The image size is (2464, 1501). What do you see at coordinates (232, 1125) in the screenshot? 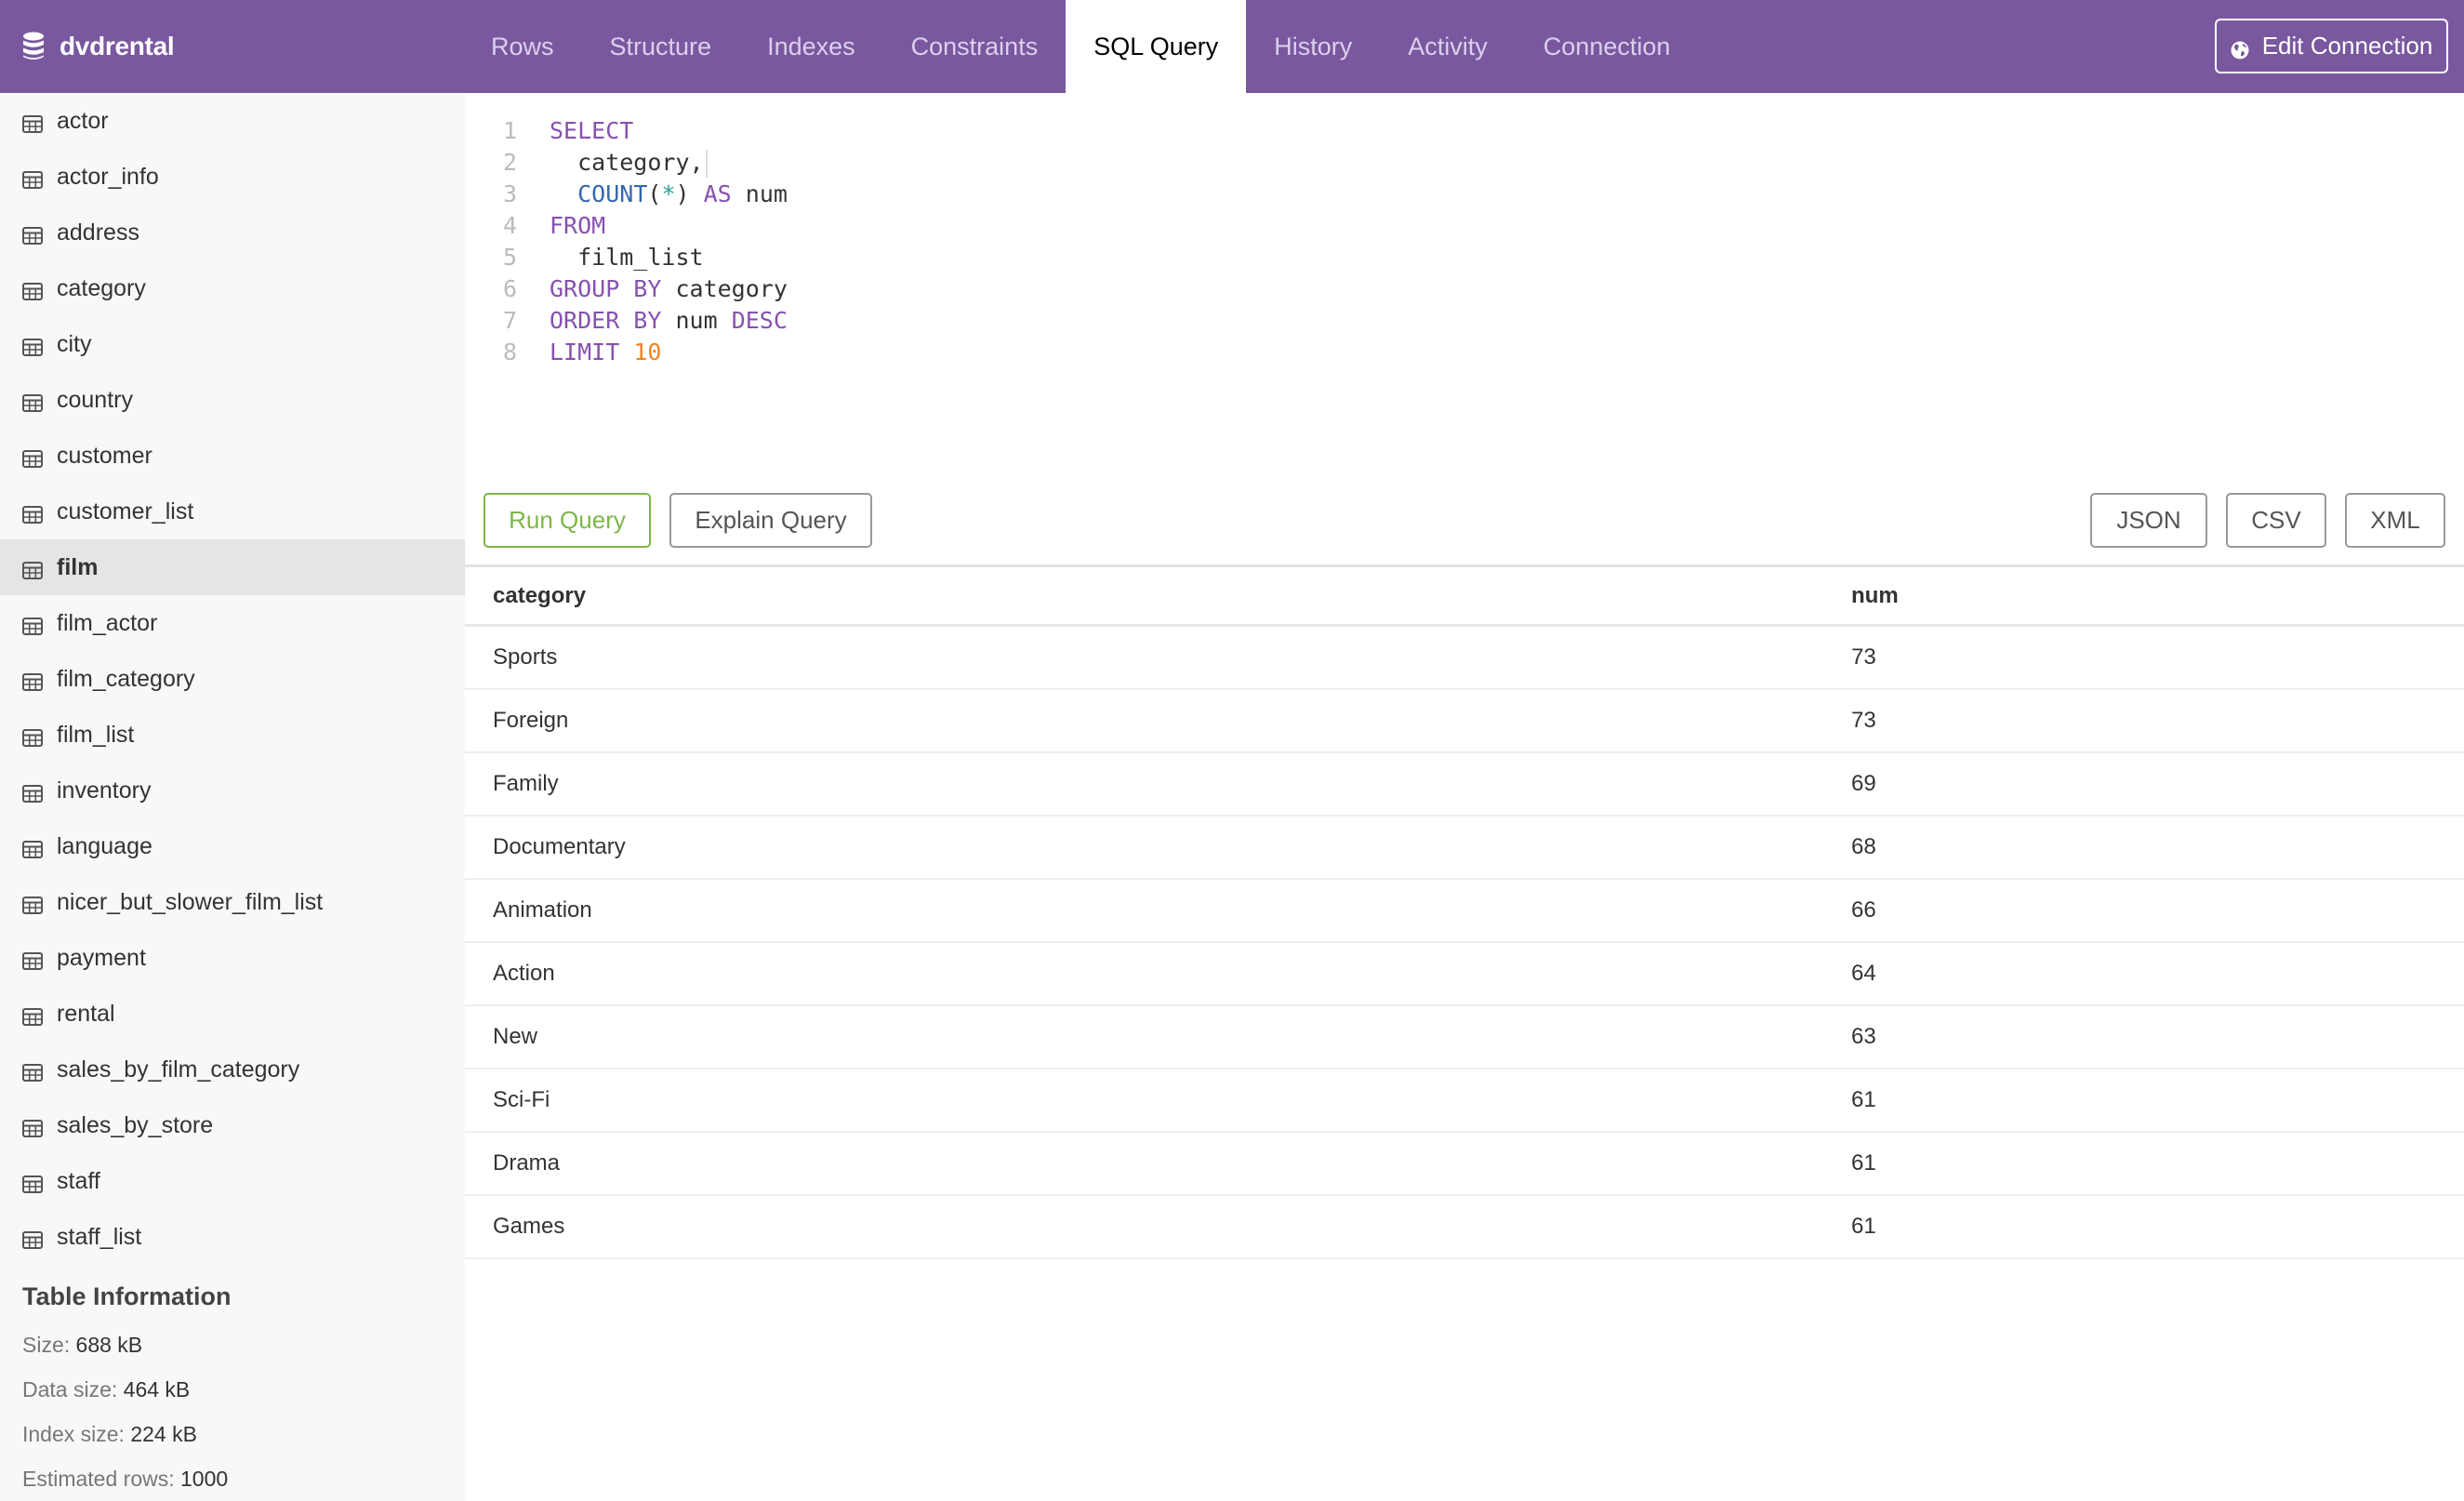
I see `sidebar-item-sales-by-store: sales_by_store` at bounding box center [232, 1125].